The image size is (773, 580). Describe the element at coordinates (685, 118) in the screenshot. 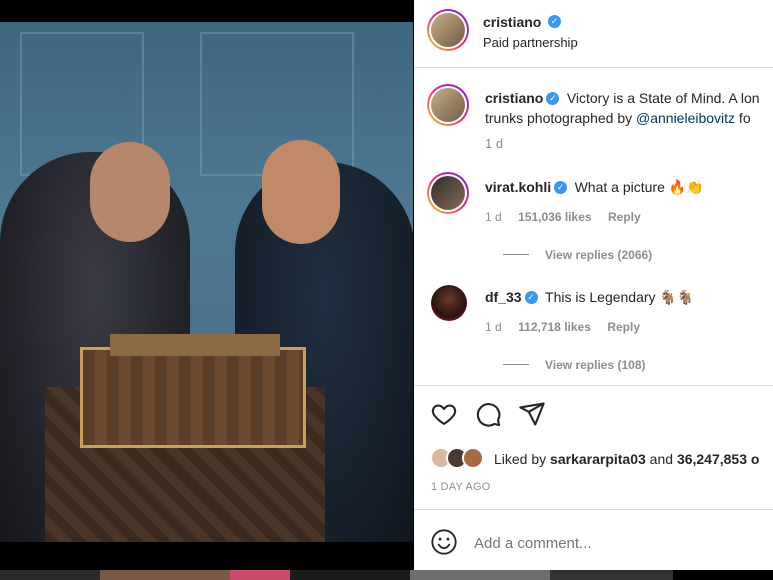

I see `mention-link: @annieleibovitz` at that location.